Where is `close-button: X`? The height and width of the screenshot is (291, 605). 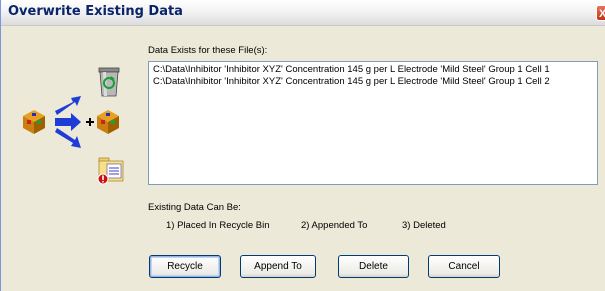
close-button: X is located at coordinates (600, 13).